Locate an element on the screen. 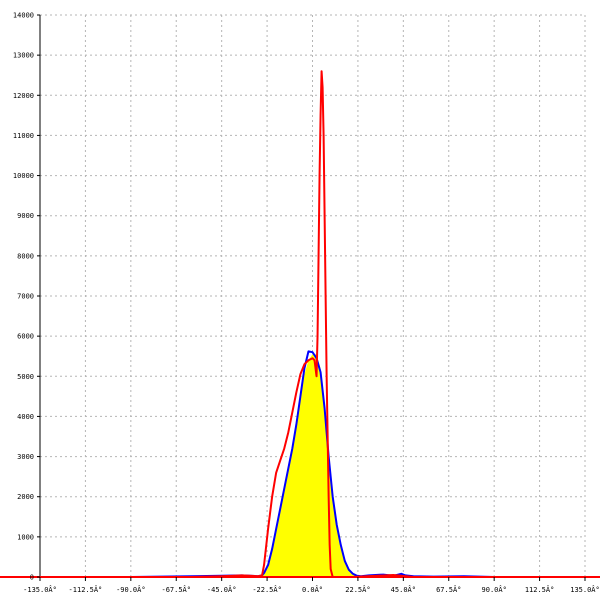  x-tick-label: 45.0Â° is located at coordinates (403, 589).